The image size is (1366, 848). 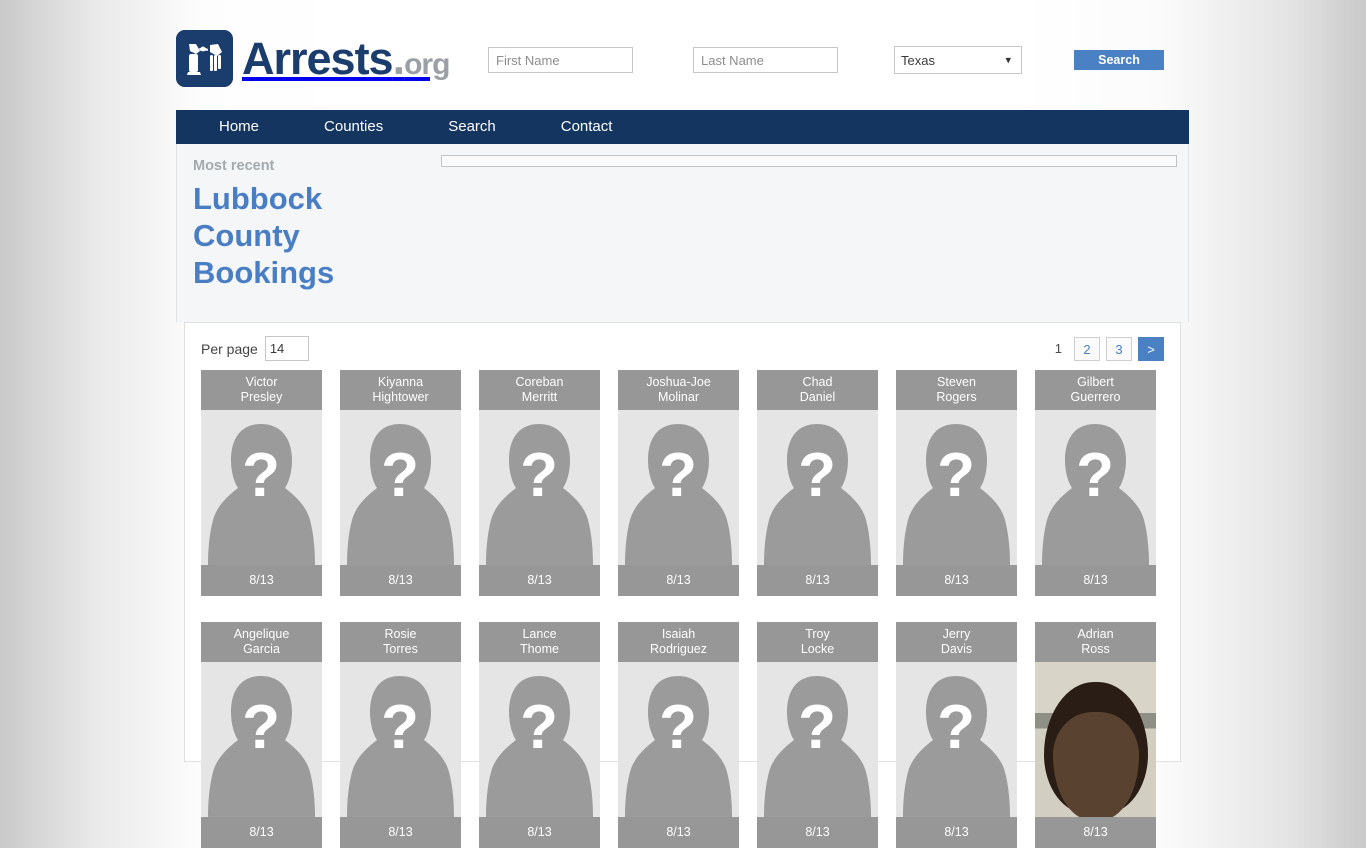 I want to click on page-title: Lubbock County Bookings, so click(x=264, y=235).